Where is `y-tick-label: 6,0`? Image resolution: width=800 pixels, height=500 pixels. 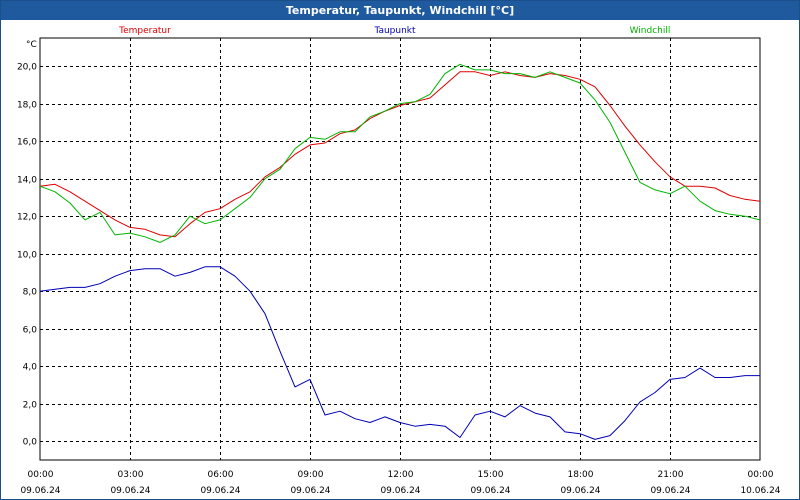
y-tick-label: 6,0 is located at coordinates (30, 331).